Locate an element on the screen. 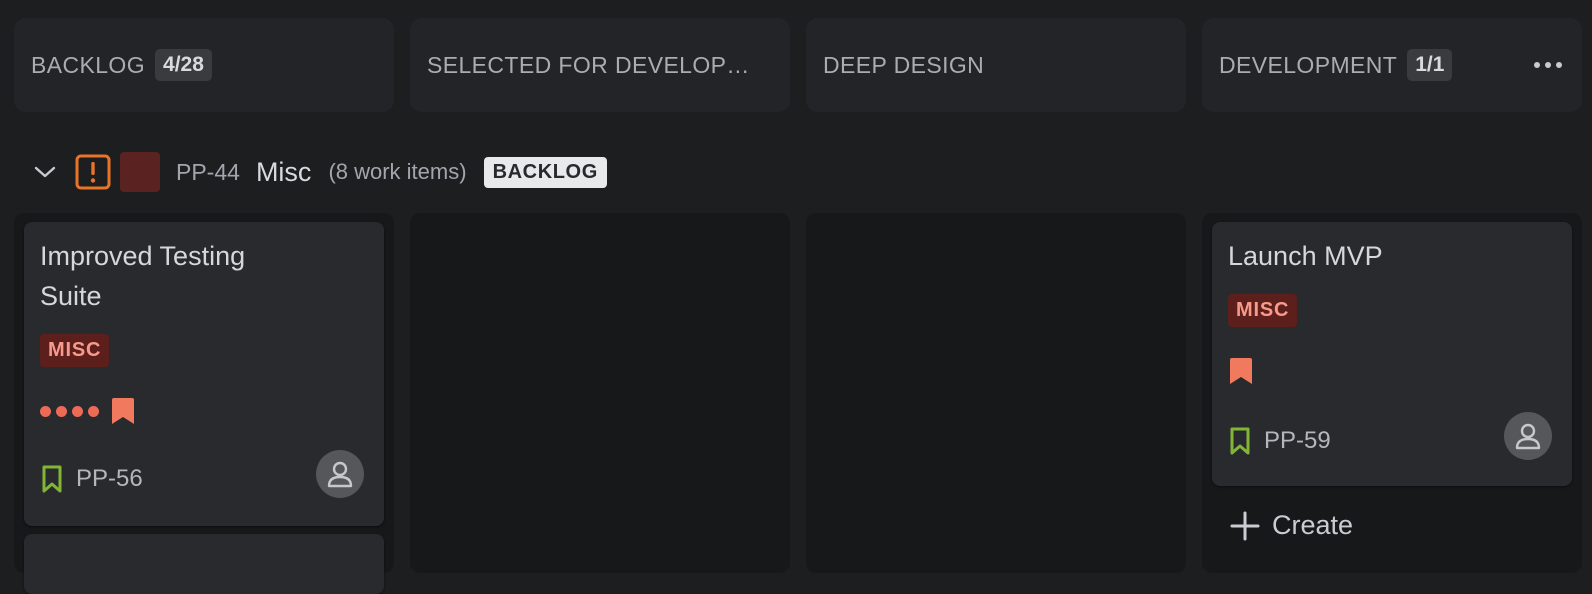 The height and width of the screenshot is (594, 1592). epic-name: Misc is located at coordinates (284, 172).